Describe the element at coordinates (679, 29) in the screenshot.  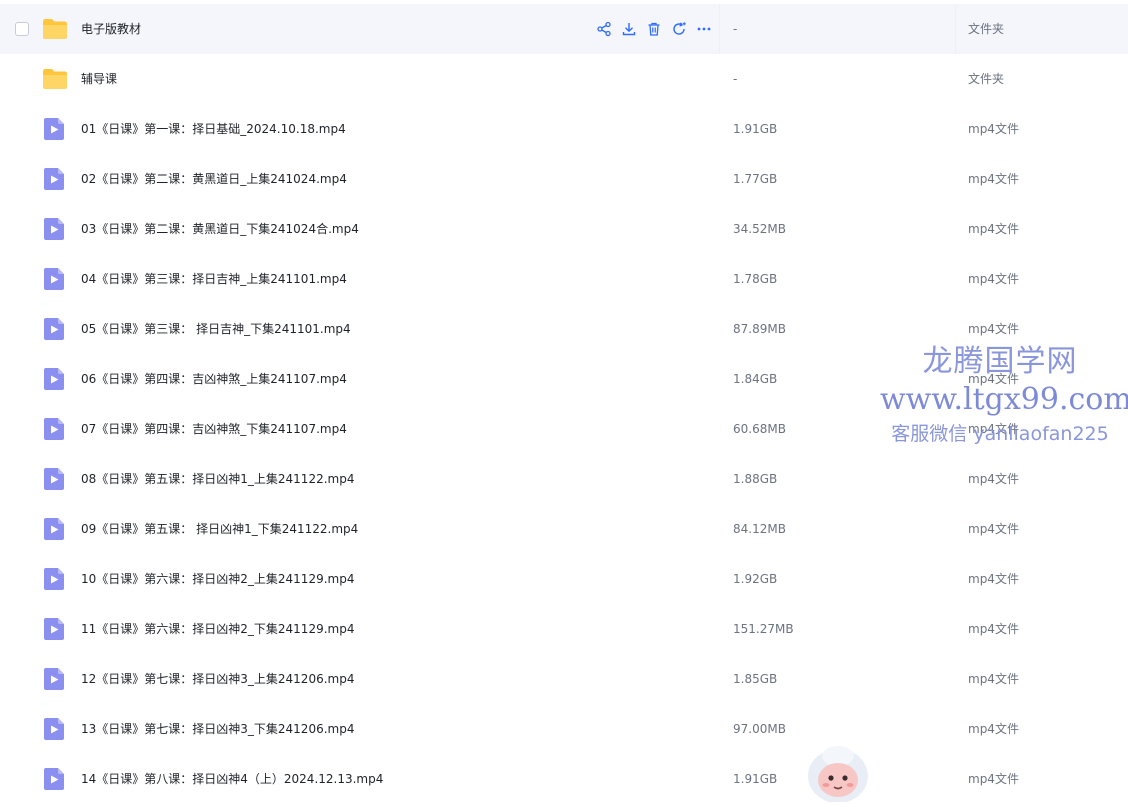
I see `sync-icon` at that location.